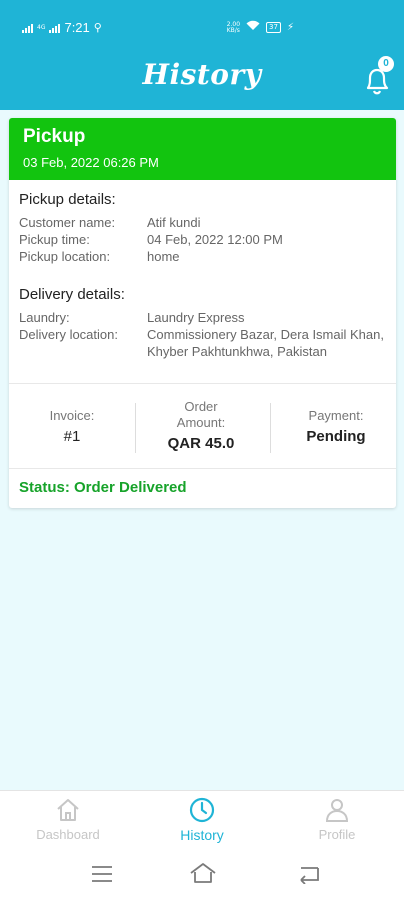 This screenshot has height=900, width=404. I want to click on system-navigation-bar, so click(202, 875).